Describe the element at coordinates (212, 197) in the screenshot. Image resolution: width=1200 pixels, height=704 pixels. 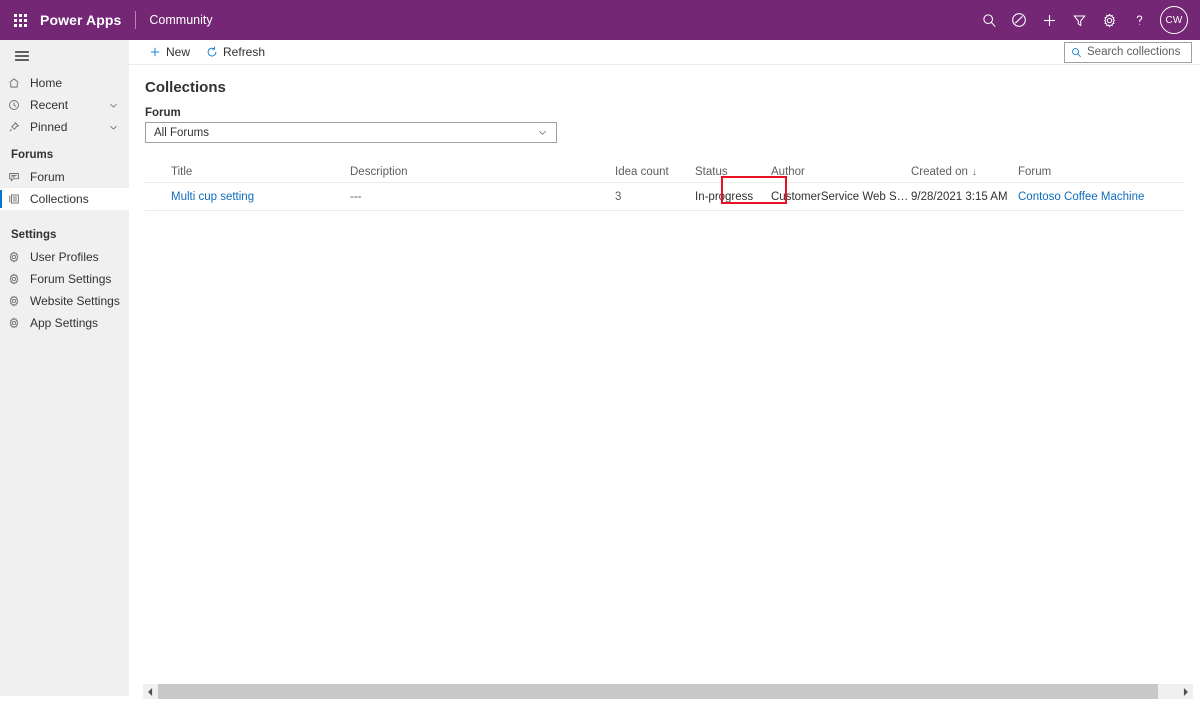
I see `collection-title-link: Multi cup setting` at that location.